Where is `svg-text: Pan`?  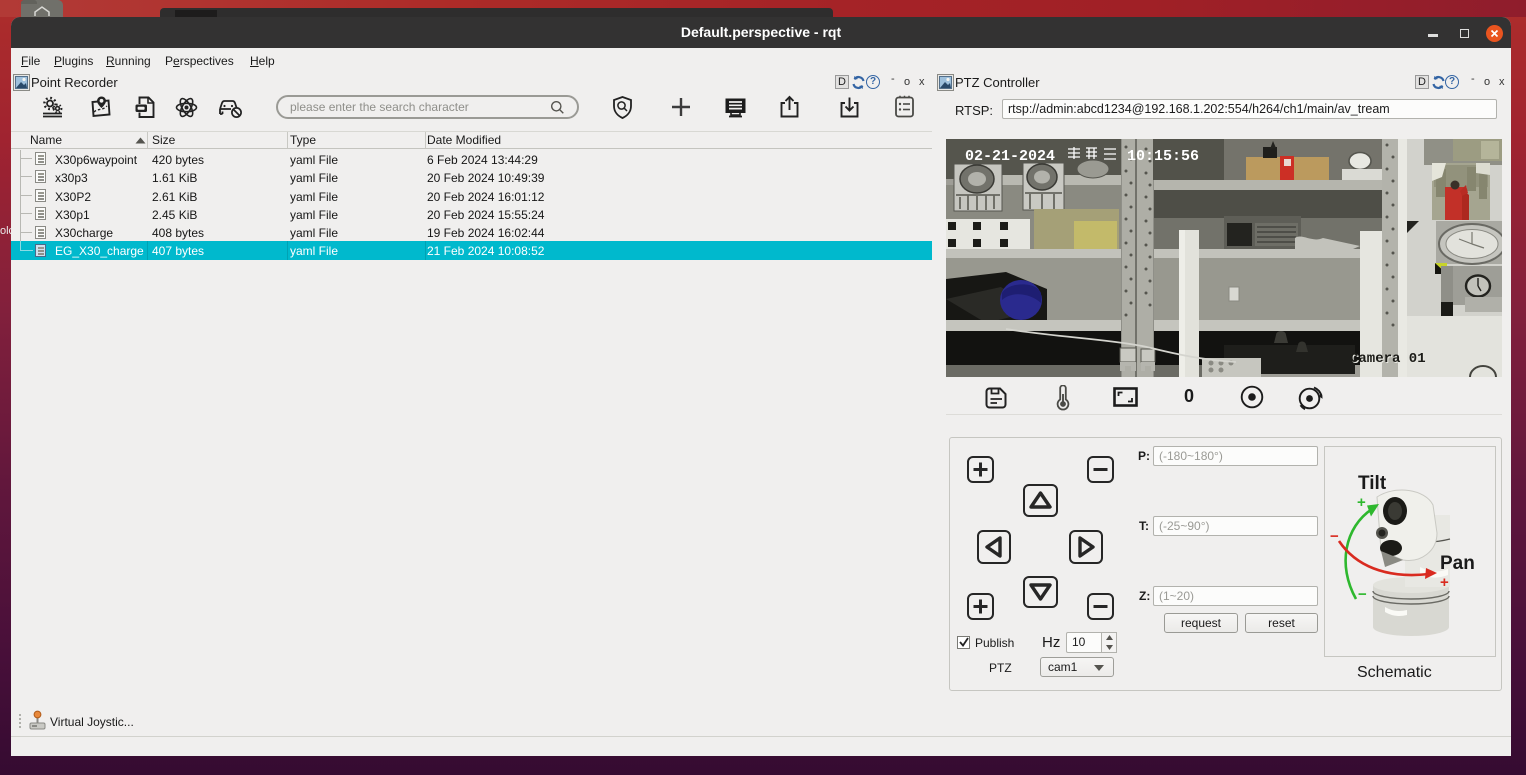 svg-text: Pan is located at coordinates (1457, 563).